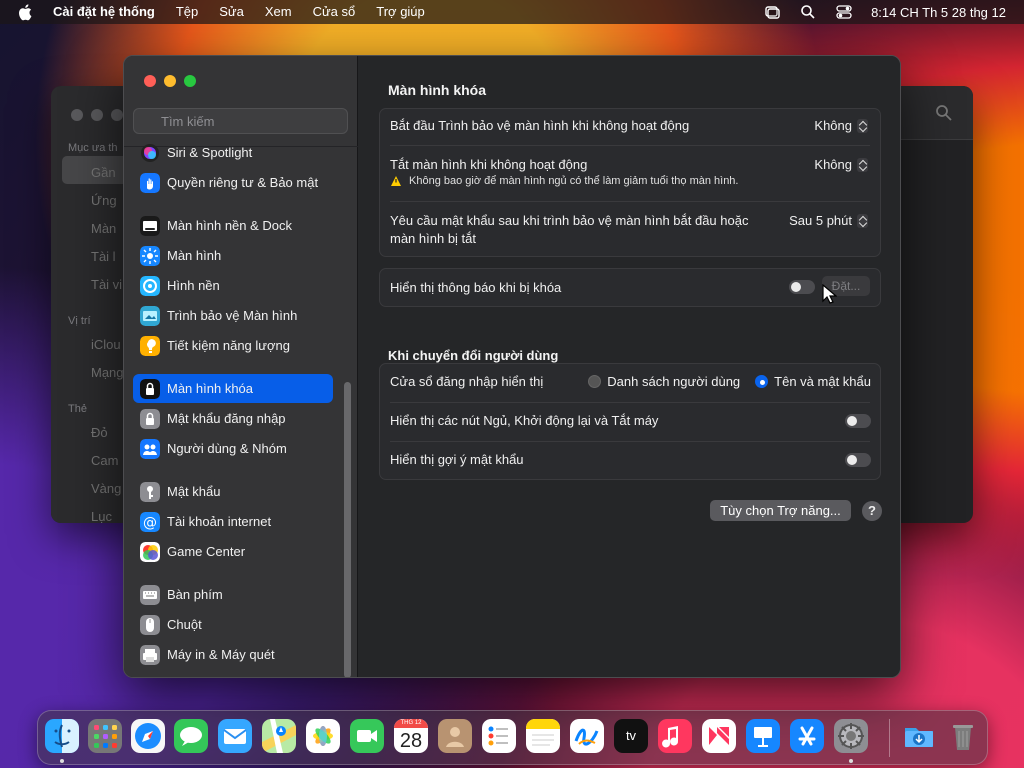 Image resolution: width=1024 pixels, height=768 pixels. I want to click on sidebar-item-desktop-dock: Màn hình nền & Dock, so click(233, 225).